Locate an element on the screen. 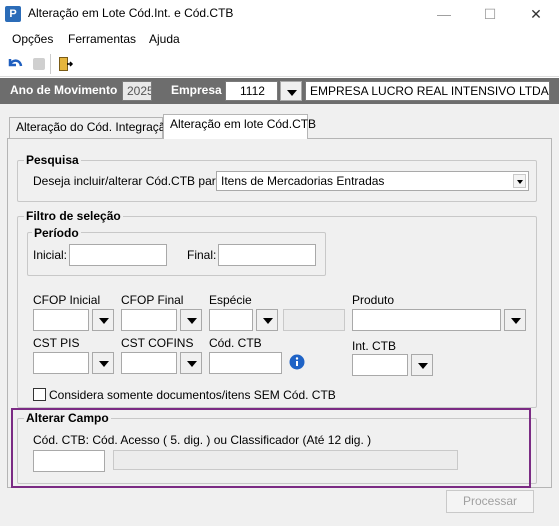 This screenshot has height=526, width=559. maximize-button: ☐ is located at coordinates (490, 14).